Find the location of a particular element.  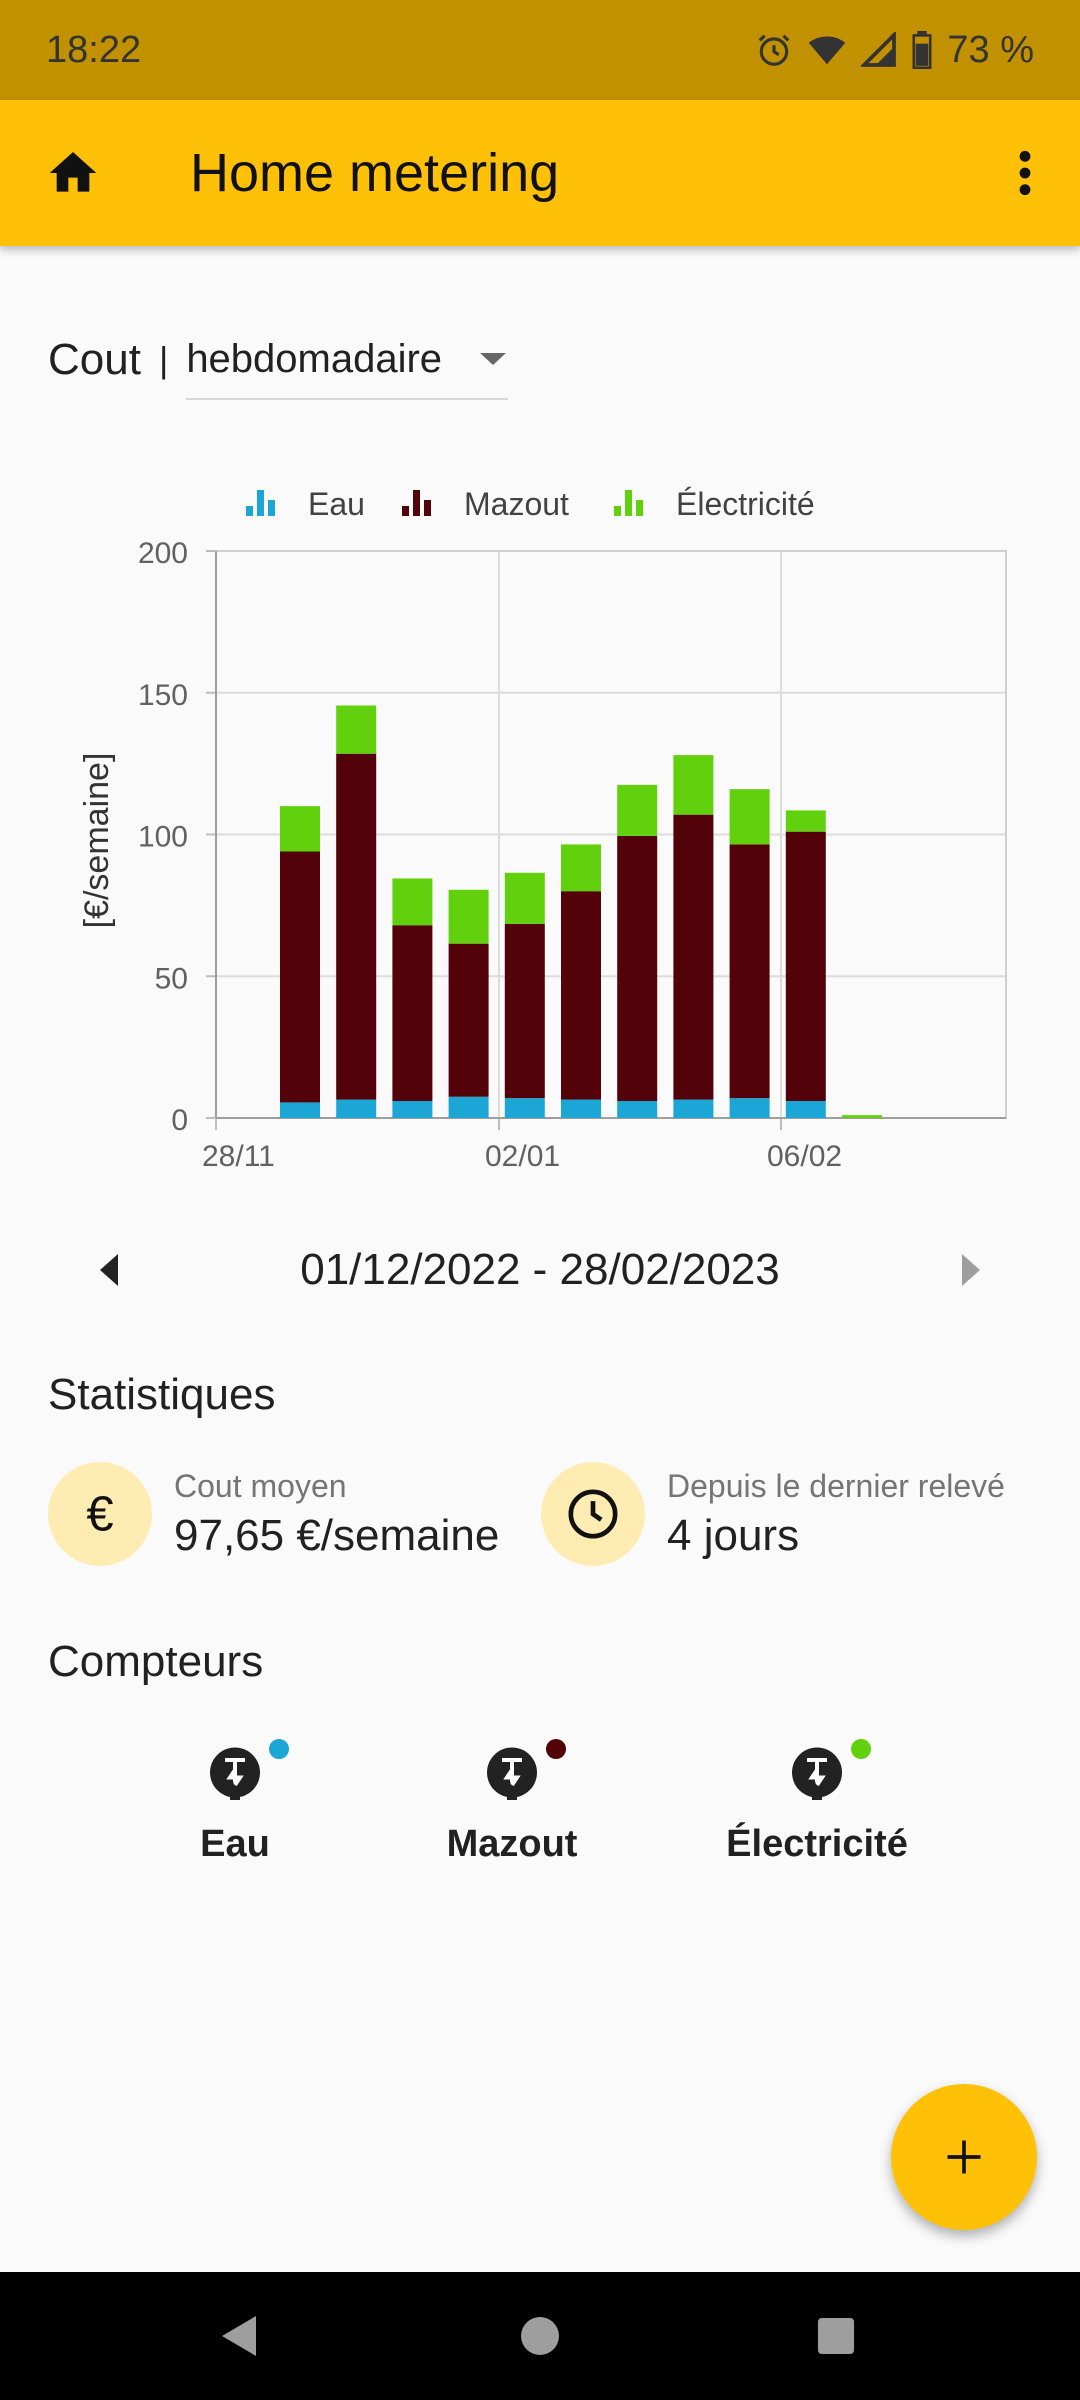

legend-label: Eau is located at coordinates (336, 504).